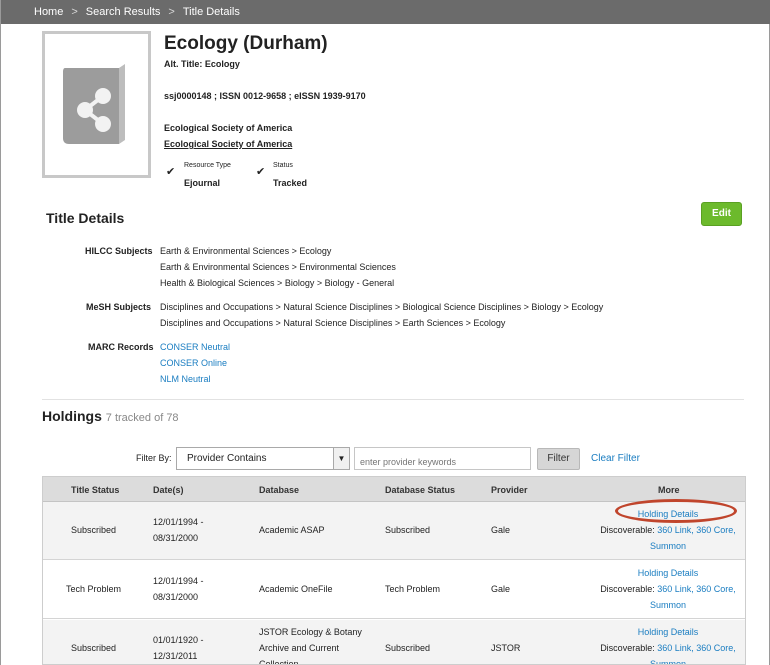 This screenshot has height=665, width=770. What do you see at coordinates (246, 43) in the screenshot?
I see `page-title: Ecology (Durham)` at bounding box center [246, 43].